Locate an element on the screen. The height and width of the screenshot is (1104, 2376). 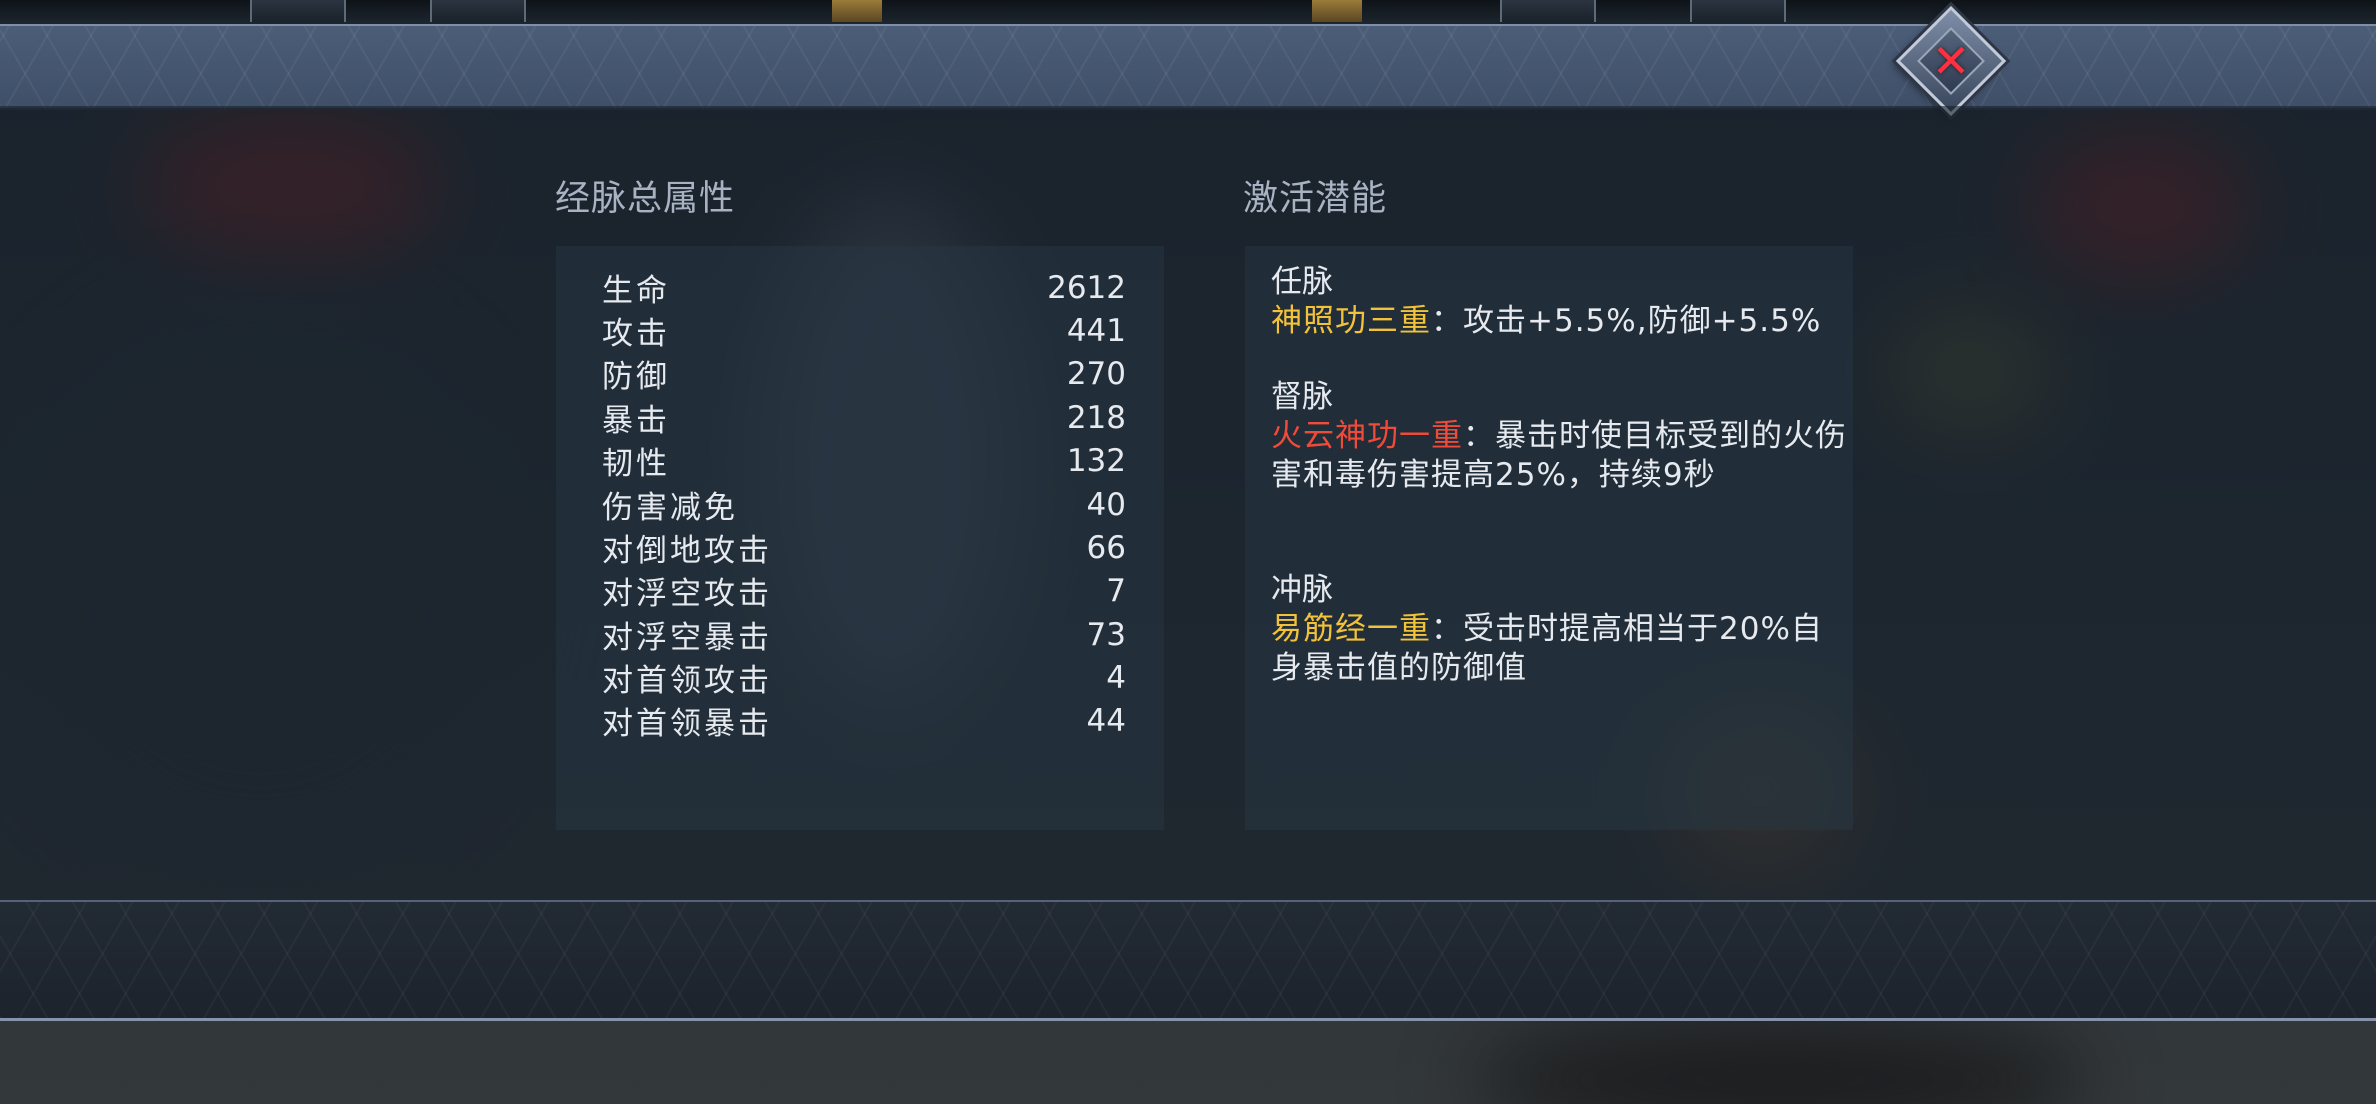
stat-name: 伤害减免 is located at coordinates (670, 508).